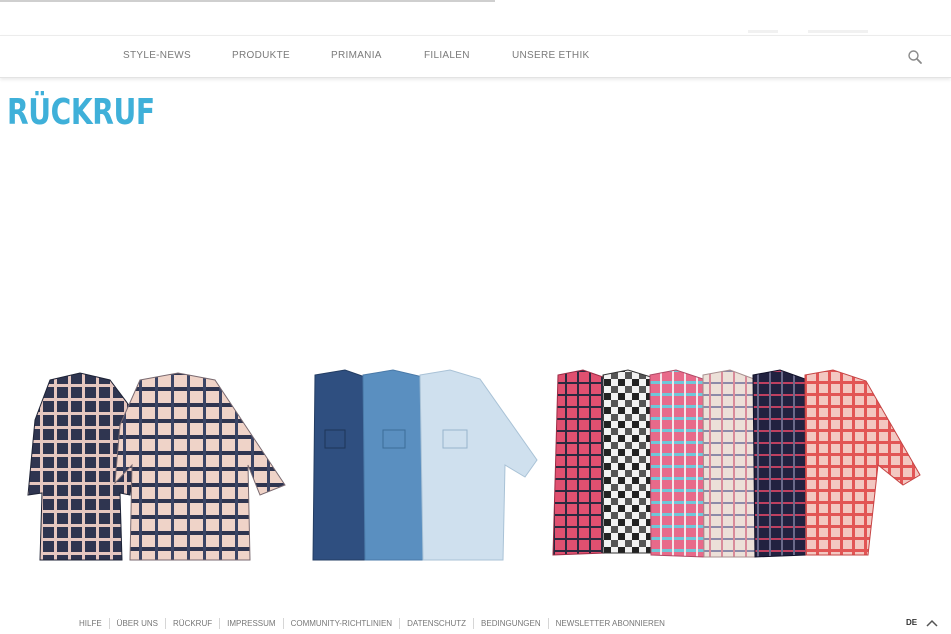 This screenshot has height=634, width=951. I want to click on page-title: RÜCKRUF, so click(81, 112).